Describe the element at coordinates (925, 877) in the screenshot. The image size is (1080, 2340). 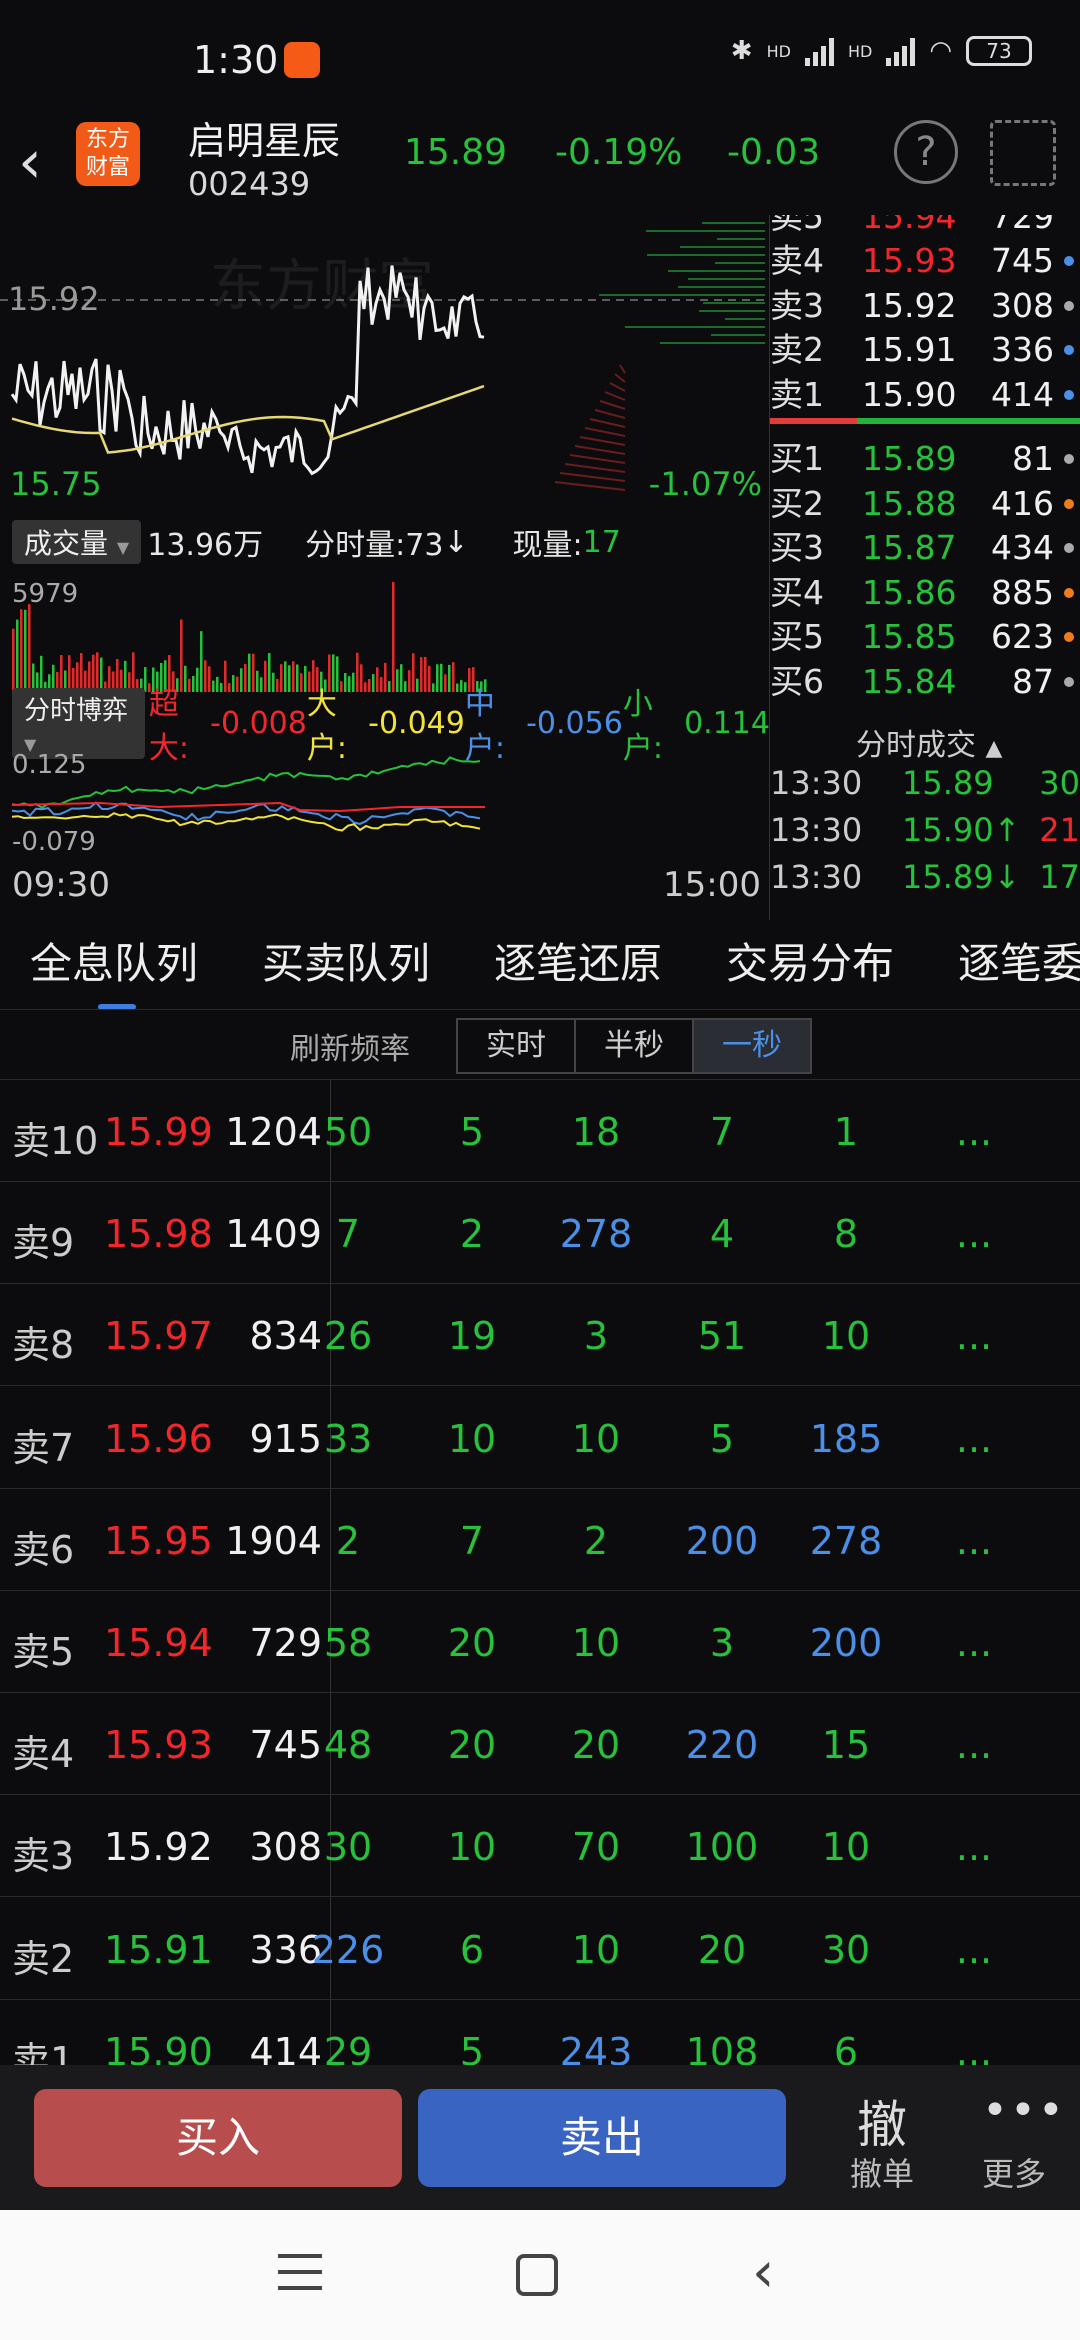
I see `tick-row: 13:30 15.89↓ 17` at that location.